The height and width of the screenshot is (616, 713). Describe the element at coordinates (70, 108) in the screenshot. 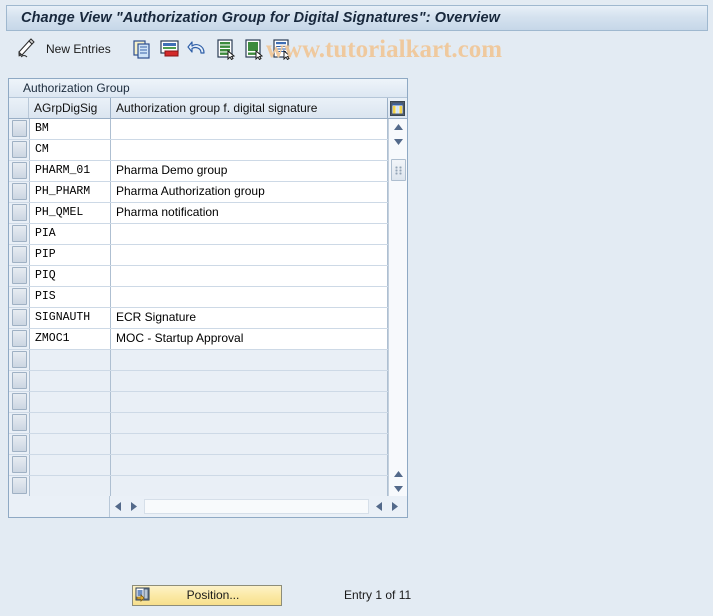

I see `column-header-key: AGrpDigSig` at that location.